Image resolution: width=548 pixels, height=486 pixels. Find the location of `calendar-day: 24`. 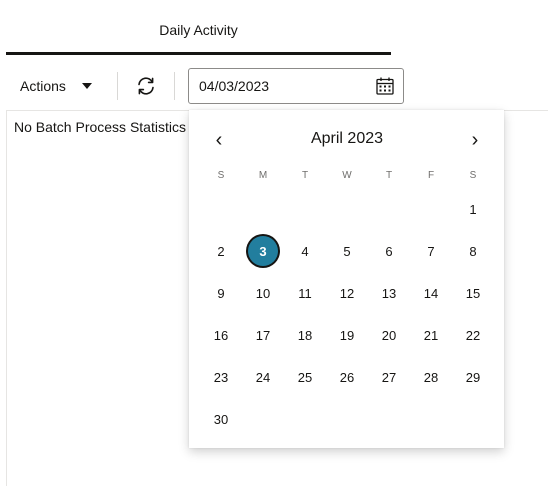

calendar-day: 24 is located at coordinates (263, 377).